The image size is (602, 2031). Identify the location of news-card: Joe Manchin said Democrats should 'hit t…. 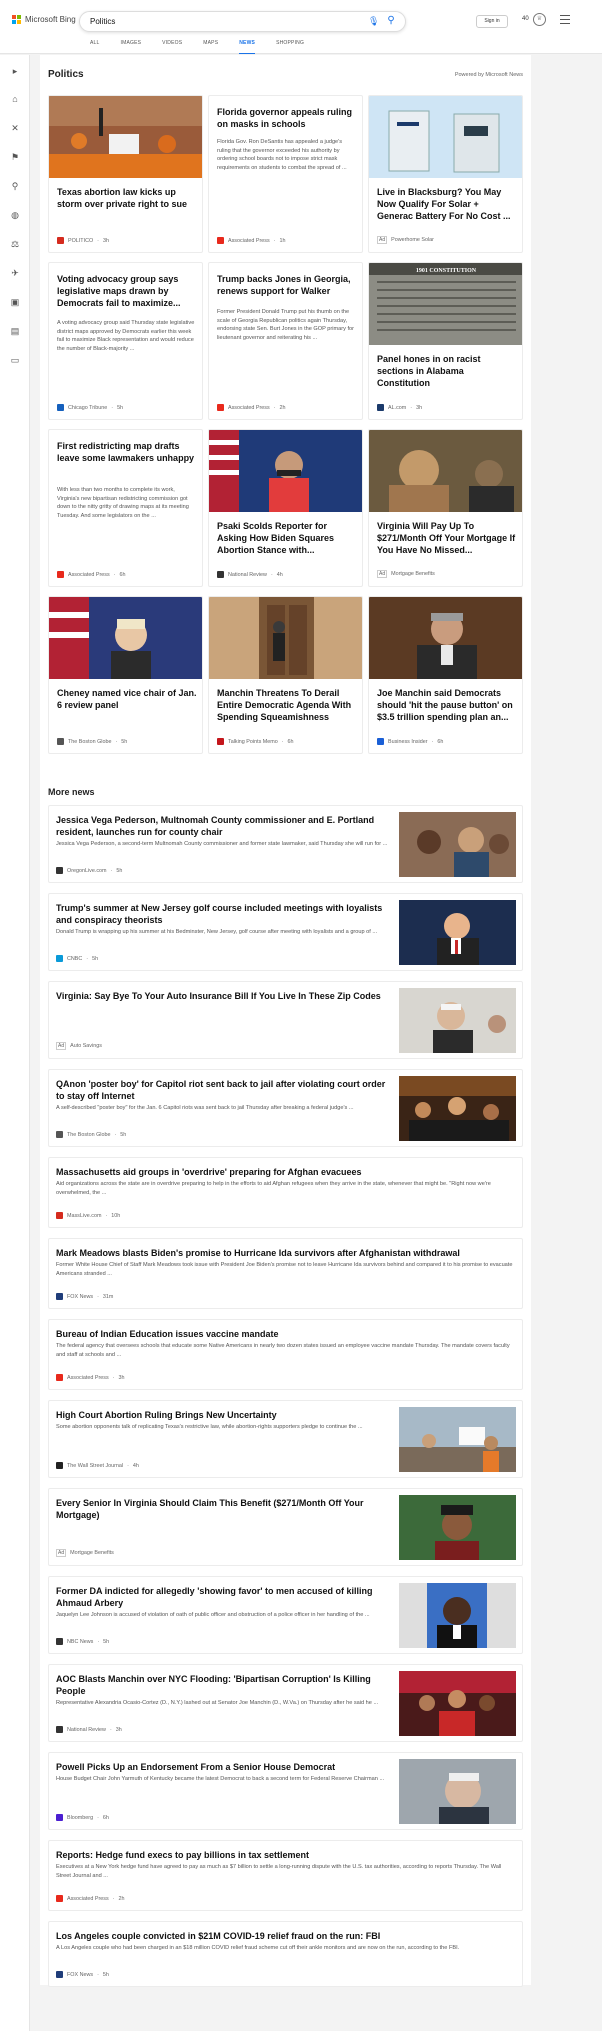
(445, 675).